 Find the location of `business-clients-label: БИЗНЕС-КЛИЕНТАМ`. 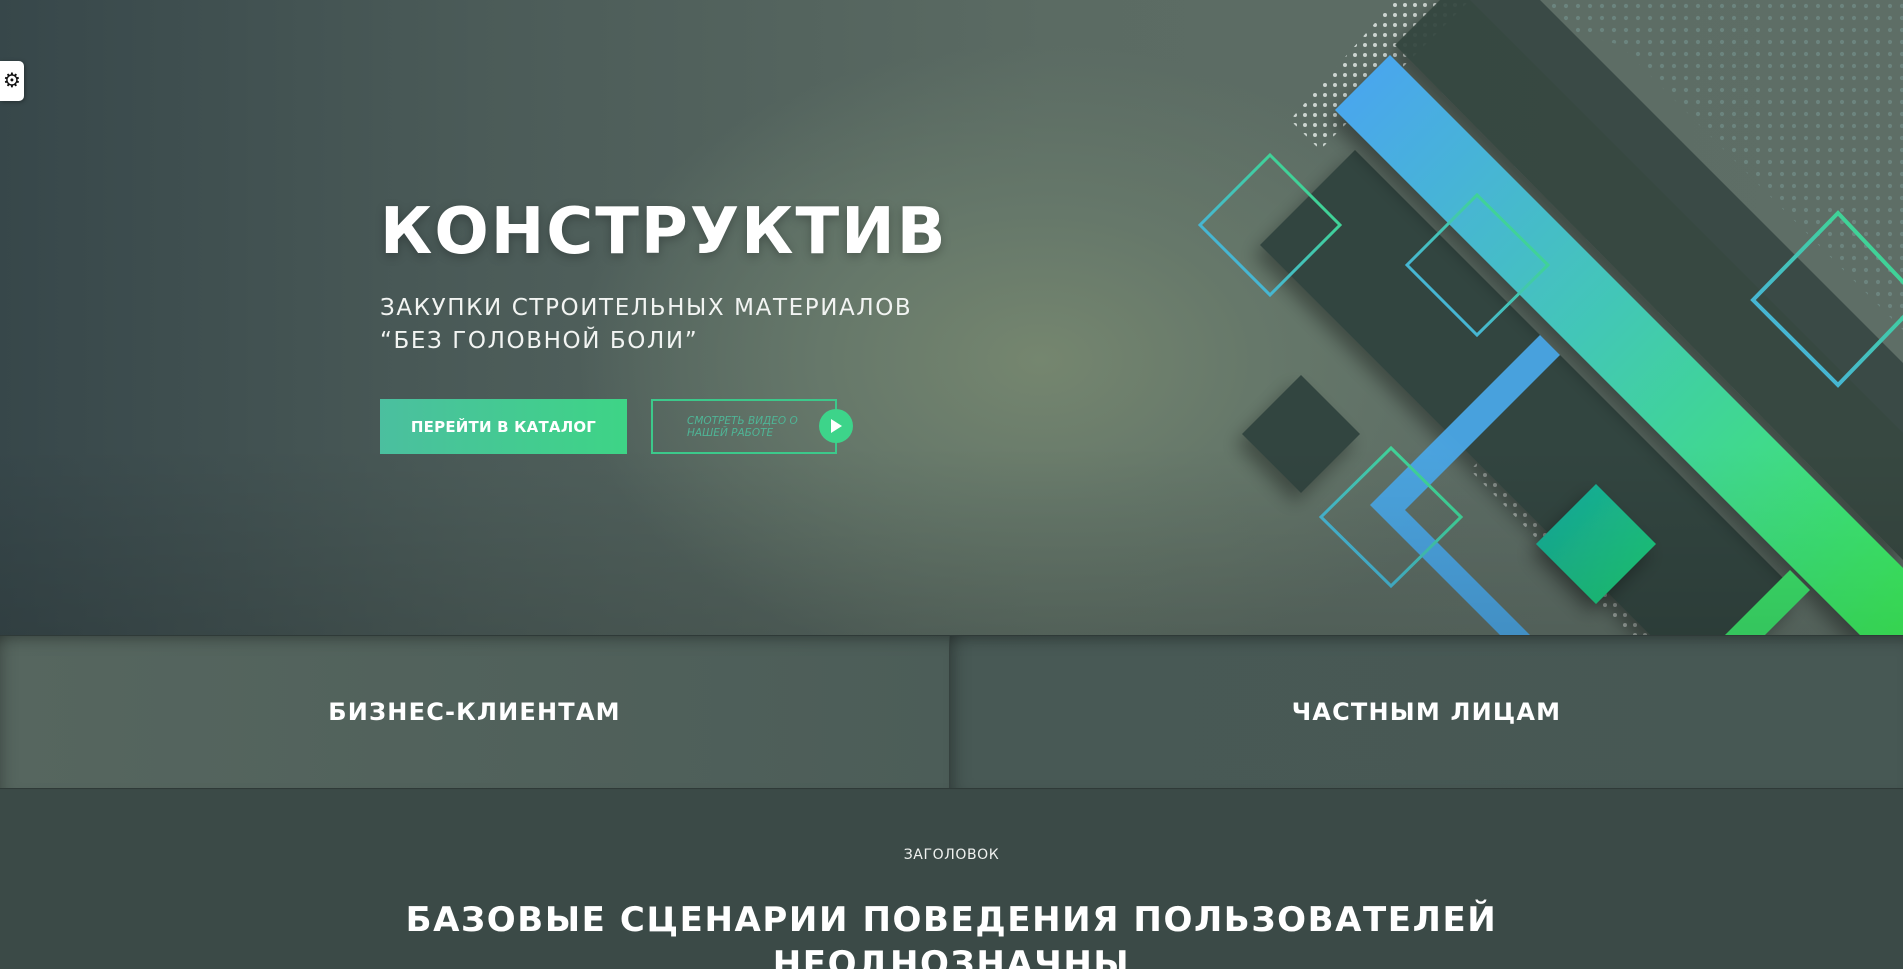

business-clients-label: БИЗНЕС-КЛИЕНТАМ is located at coordinates (474, 712).